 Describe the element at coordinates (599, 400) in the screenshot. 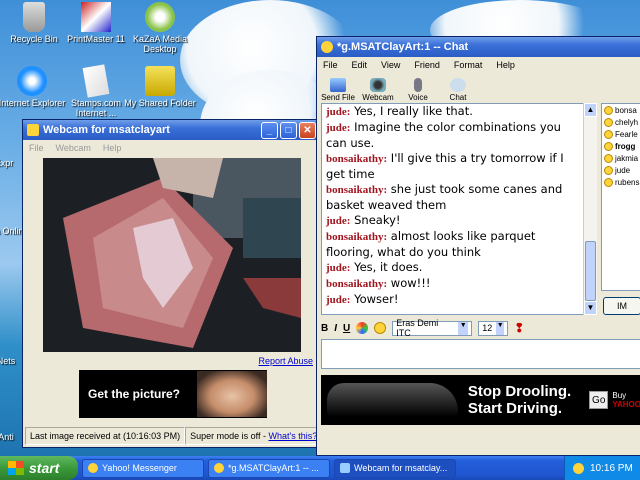

I see `ad-go-button: Go` at that location.